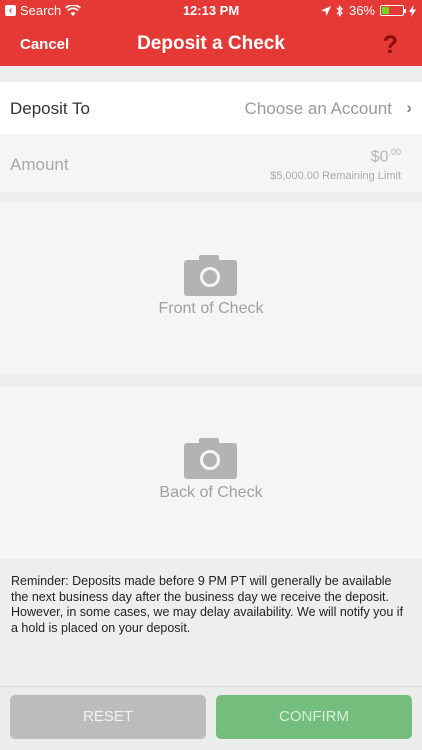 The width and height of the screenshot is (422, 750). Describe the element at coordinates (39, 165) in the screenshot. I see `amount-field: Amount` at that location.